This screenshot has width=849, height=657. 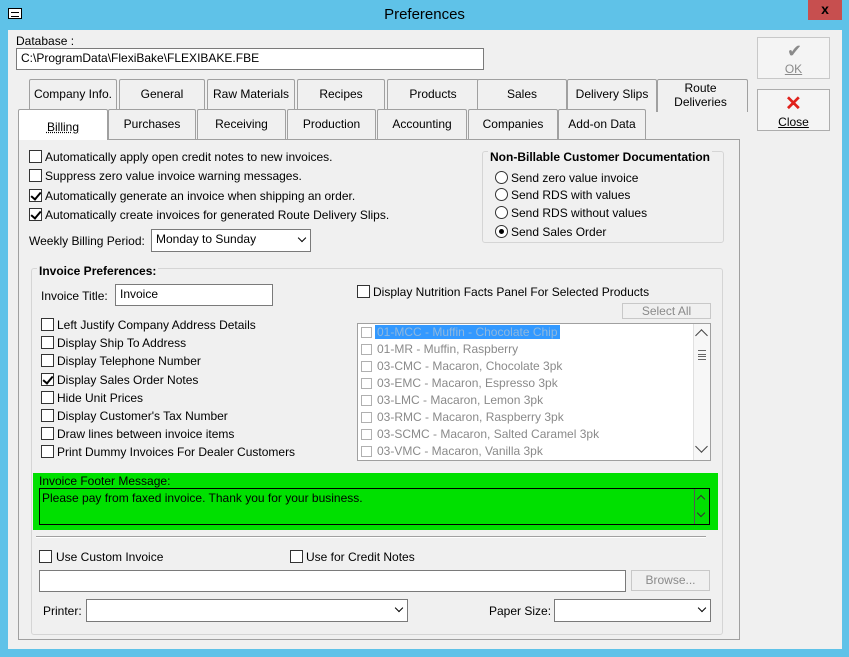 What do you see at coordinates (559, 232) in the screenshot?
I see `label-send-sales-order: Send Sales Order` at bounding box center [559, 232].